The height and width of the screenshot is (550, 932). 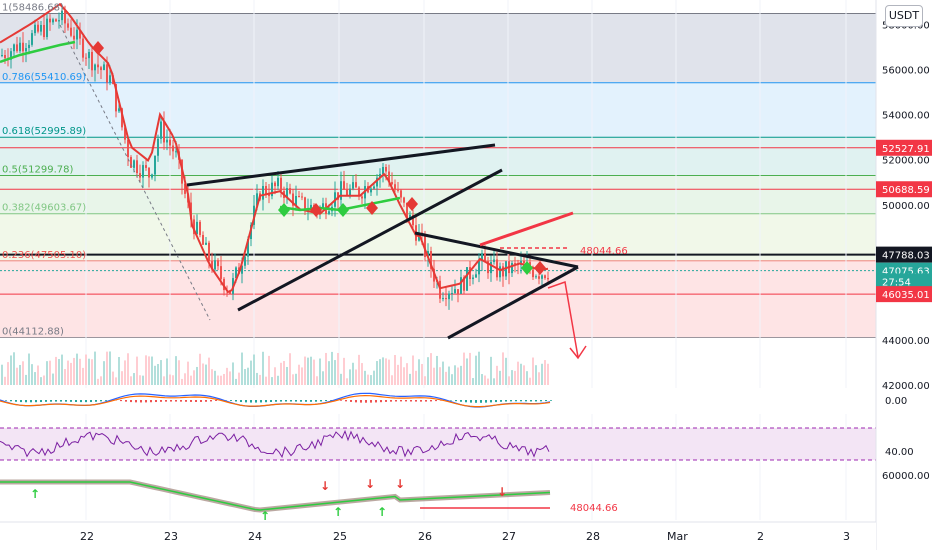 What do you see at coordinates (171, 536) in the screenshot?
I see `time-tick-label: 23` at bounding box center [171, 536].